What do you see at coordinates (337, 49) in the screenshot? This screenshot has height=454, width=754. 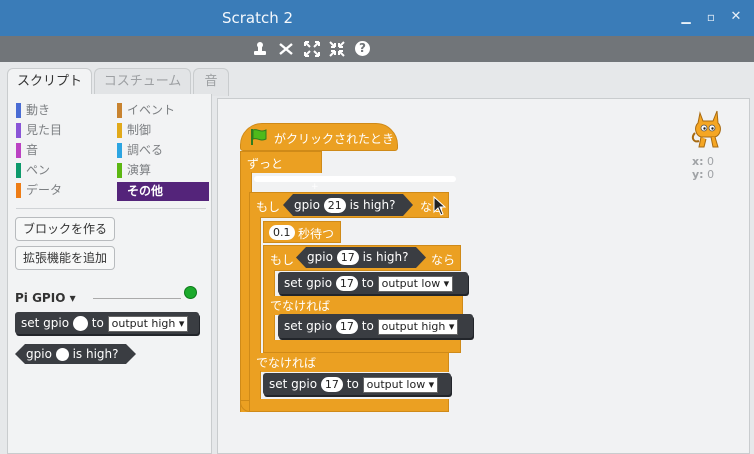 I see `shrink-icon` at bounding box center [337, 49].